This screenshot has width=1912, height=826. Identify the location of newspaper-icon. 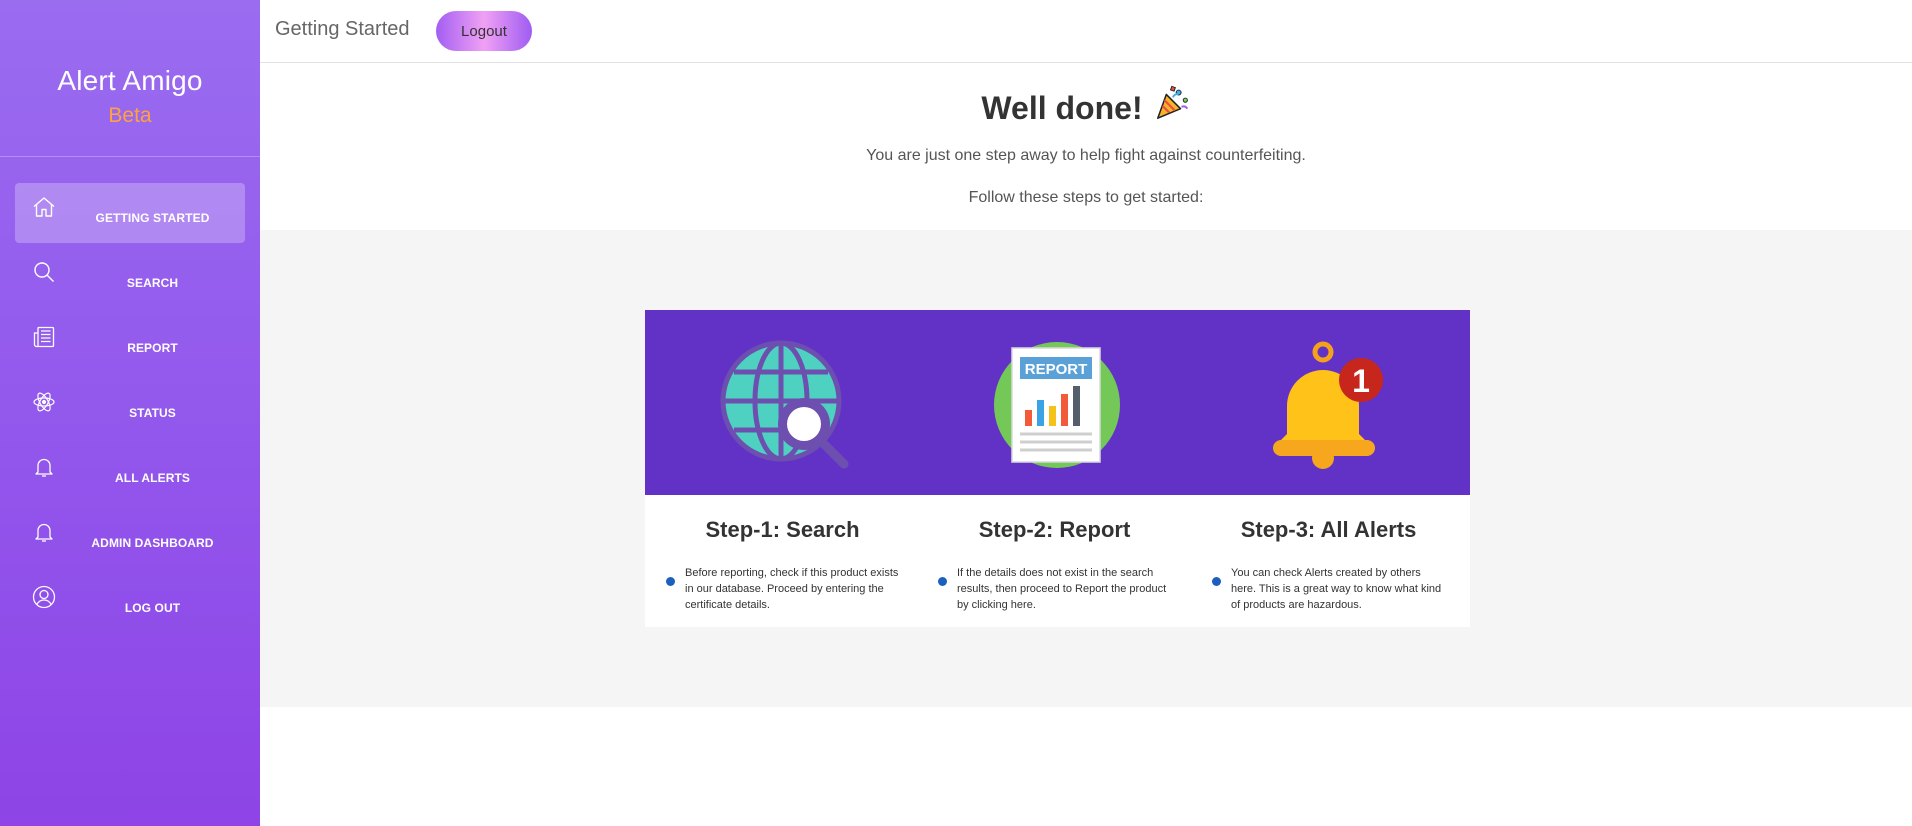
(44, 337).